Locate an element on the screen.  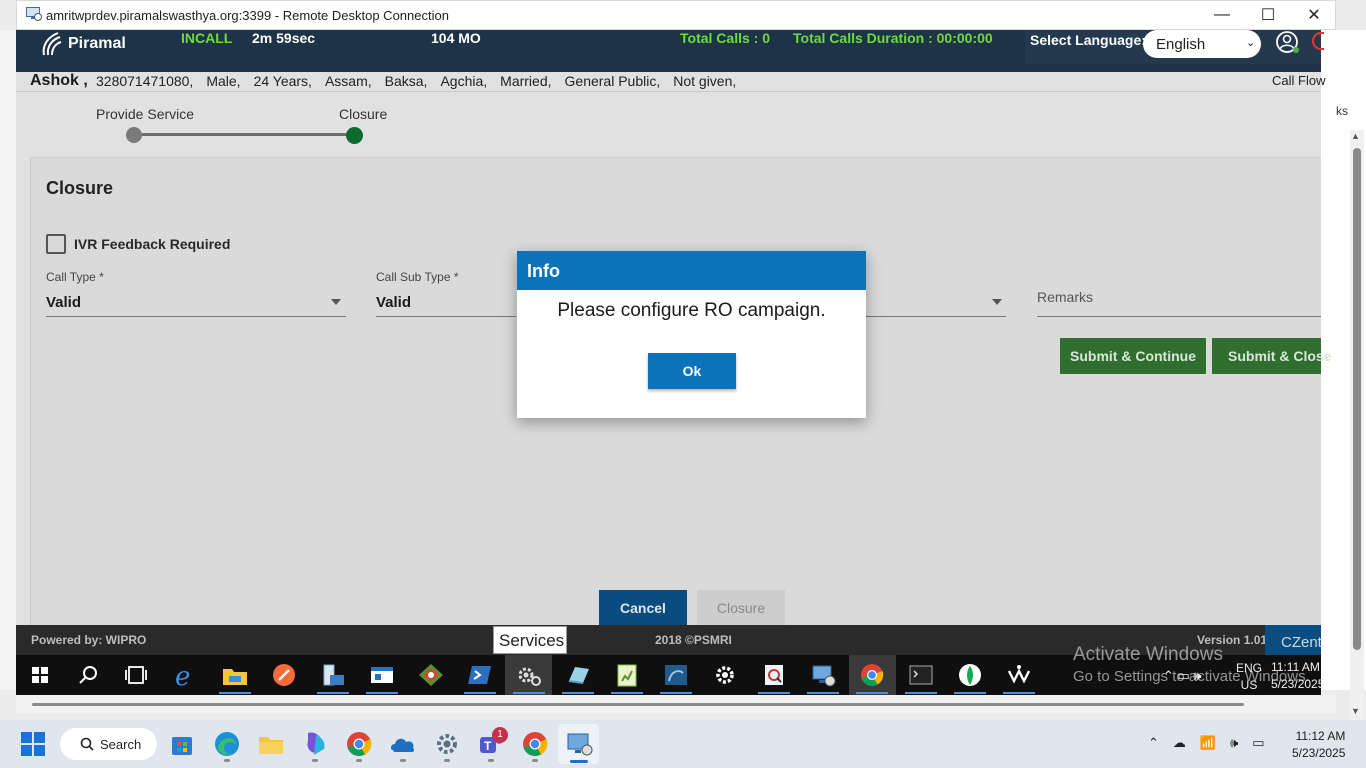
patient-detail: Male, is located at coordinates (223, 81).